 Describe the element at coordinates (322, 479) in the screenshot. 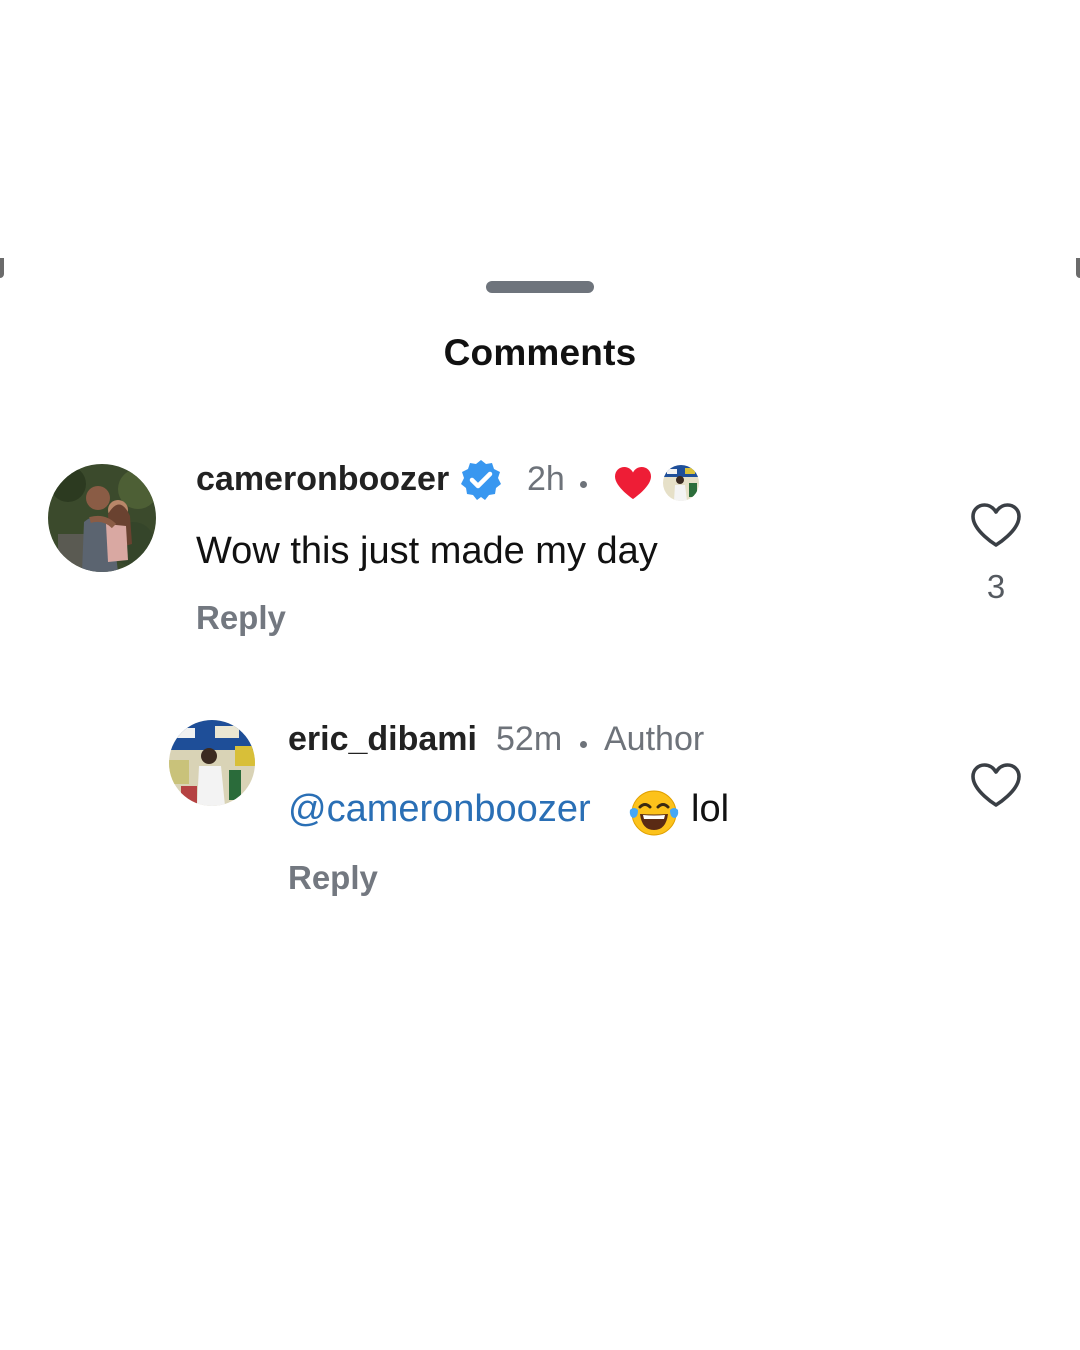

I see `comment-username: cameronboozer` at that location.